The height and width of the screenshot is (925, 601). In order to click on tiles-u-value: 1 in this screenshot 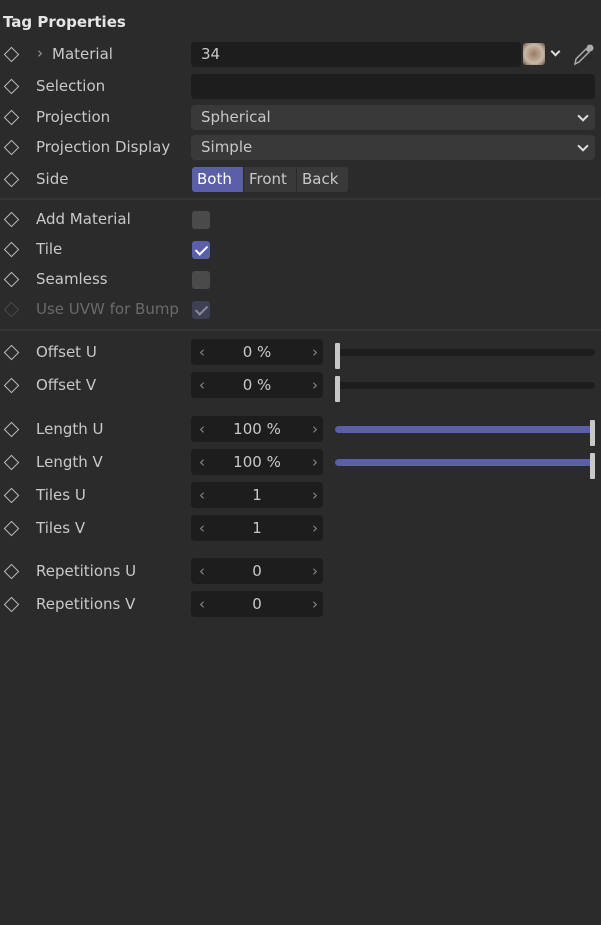, I will do `click(257, 495)`.